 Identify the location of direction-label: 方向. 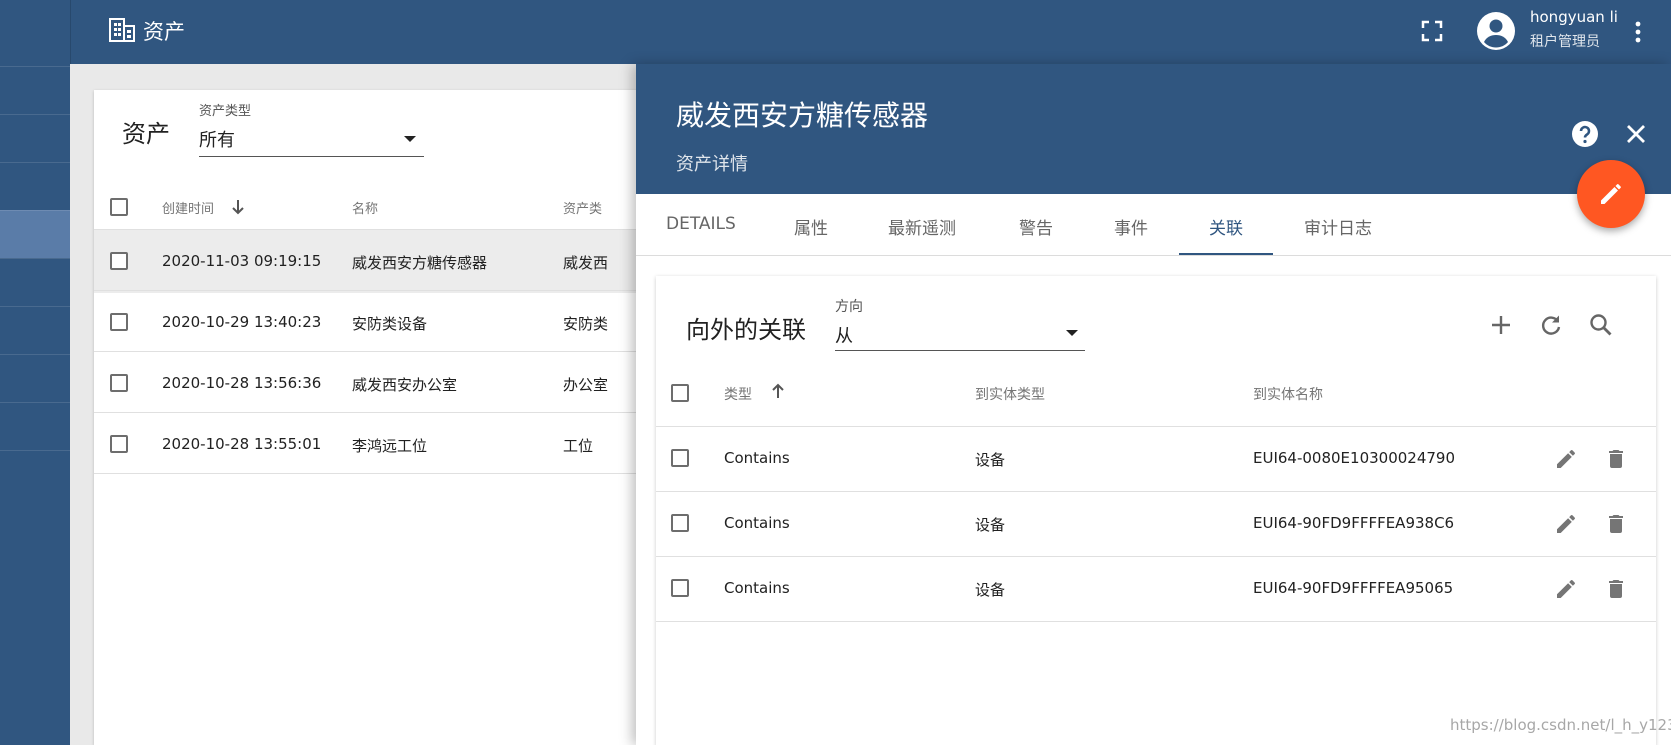
(849, 307).